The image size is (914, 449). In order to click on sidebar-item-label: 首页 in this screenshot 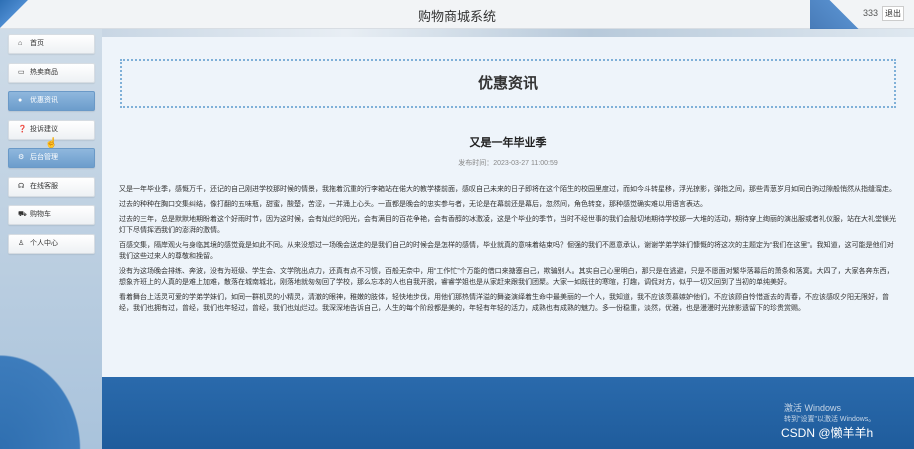, I will do `click(37, 43)`.